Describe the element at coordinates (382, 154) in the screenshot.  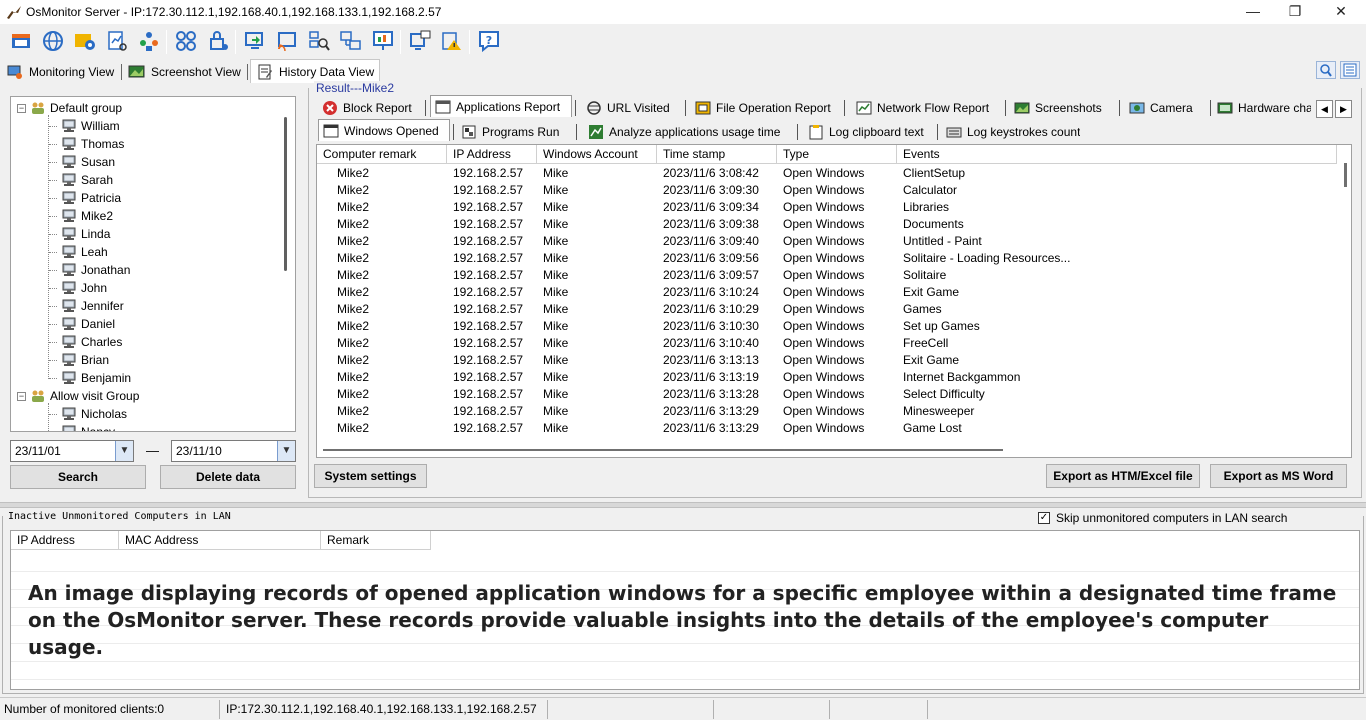
I see `column-header-computer-remark: Computer remark` at that location.